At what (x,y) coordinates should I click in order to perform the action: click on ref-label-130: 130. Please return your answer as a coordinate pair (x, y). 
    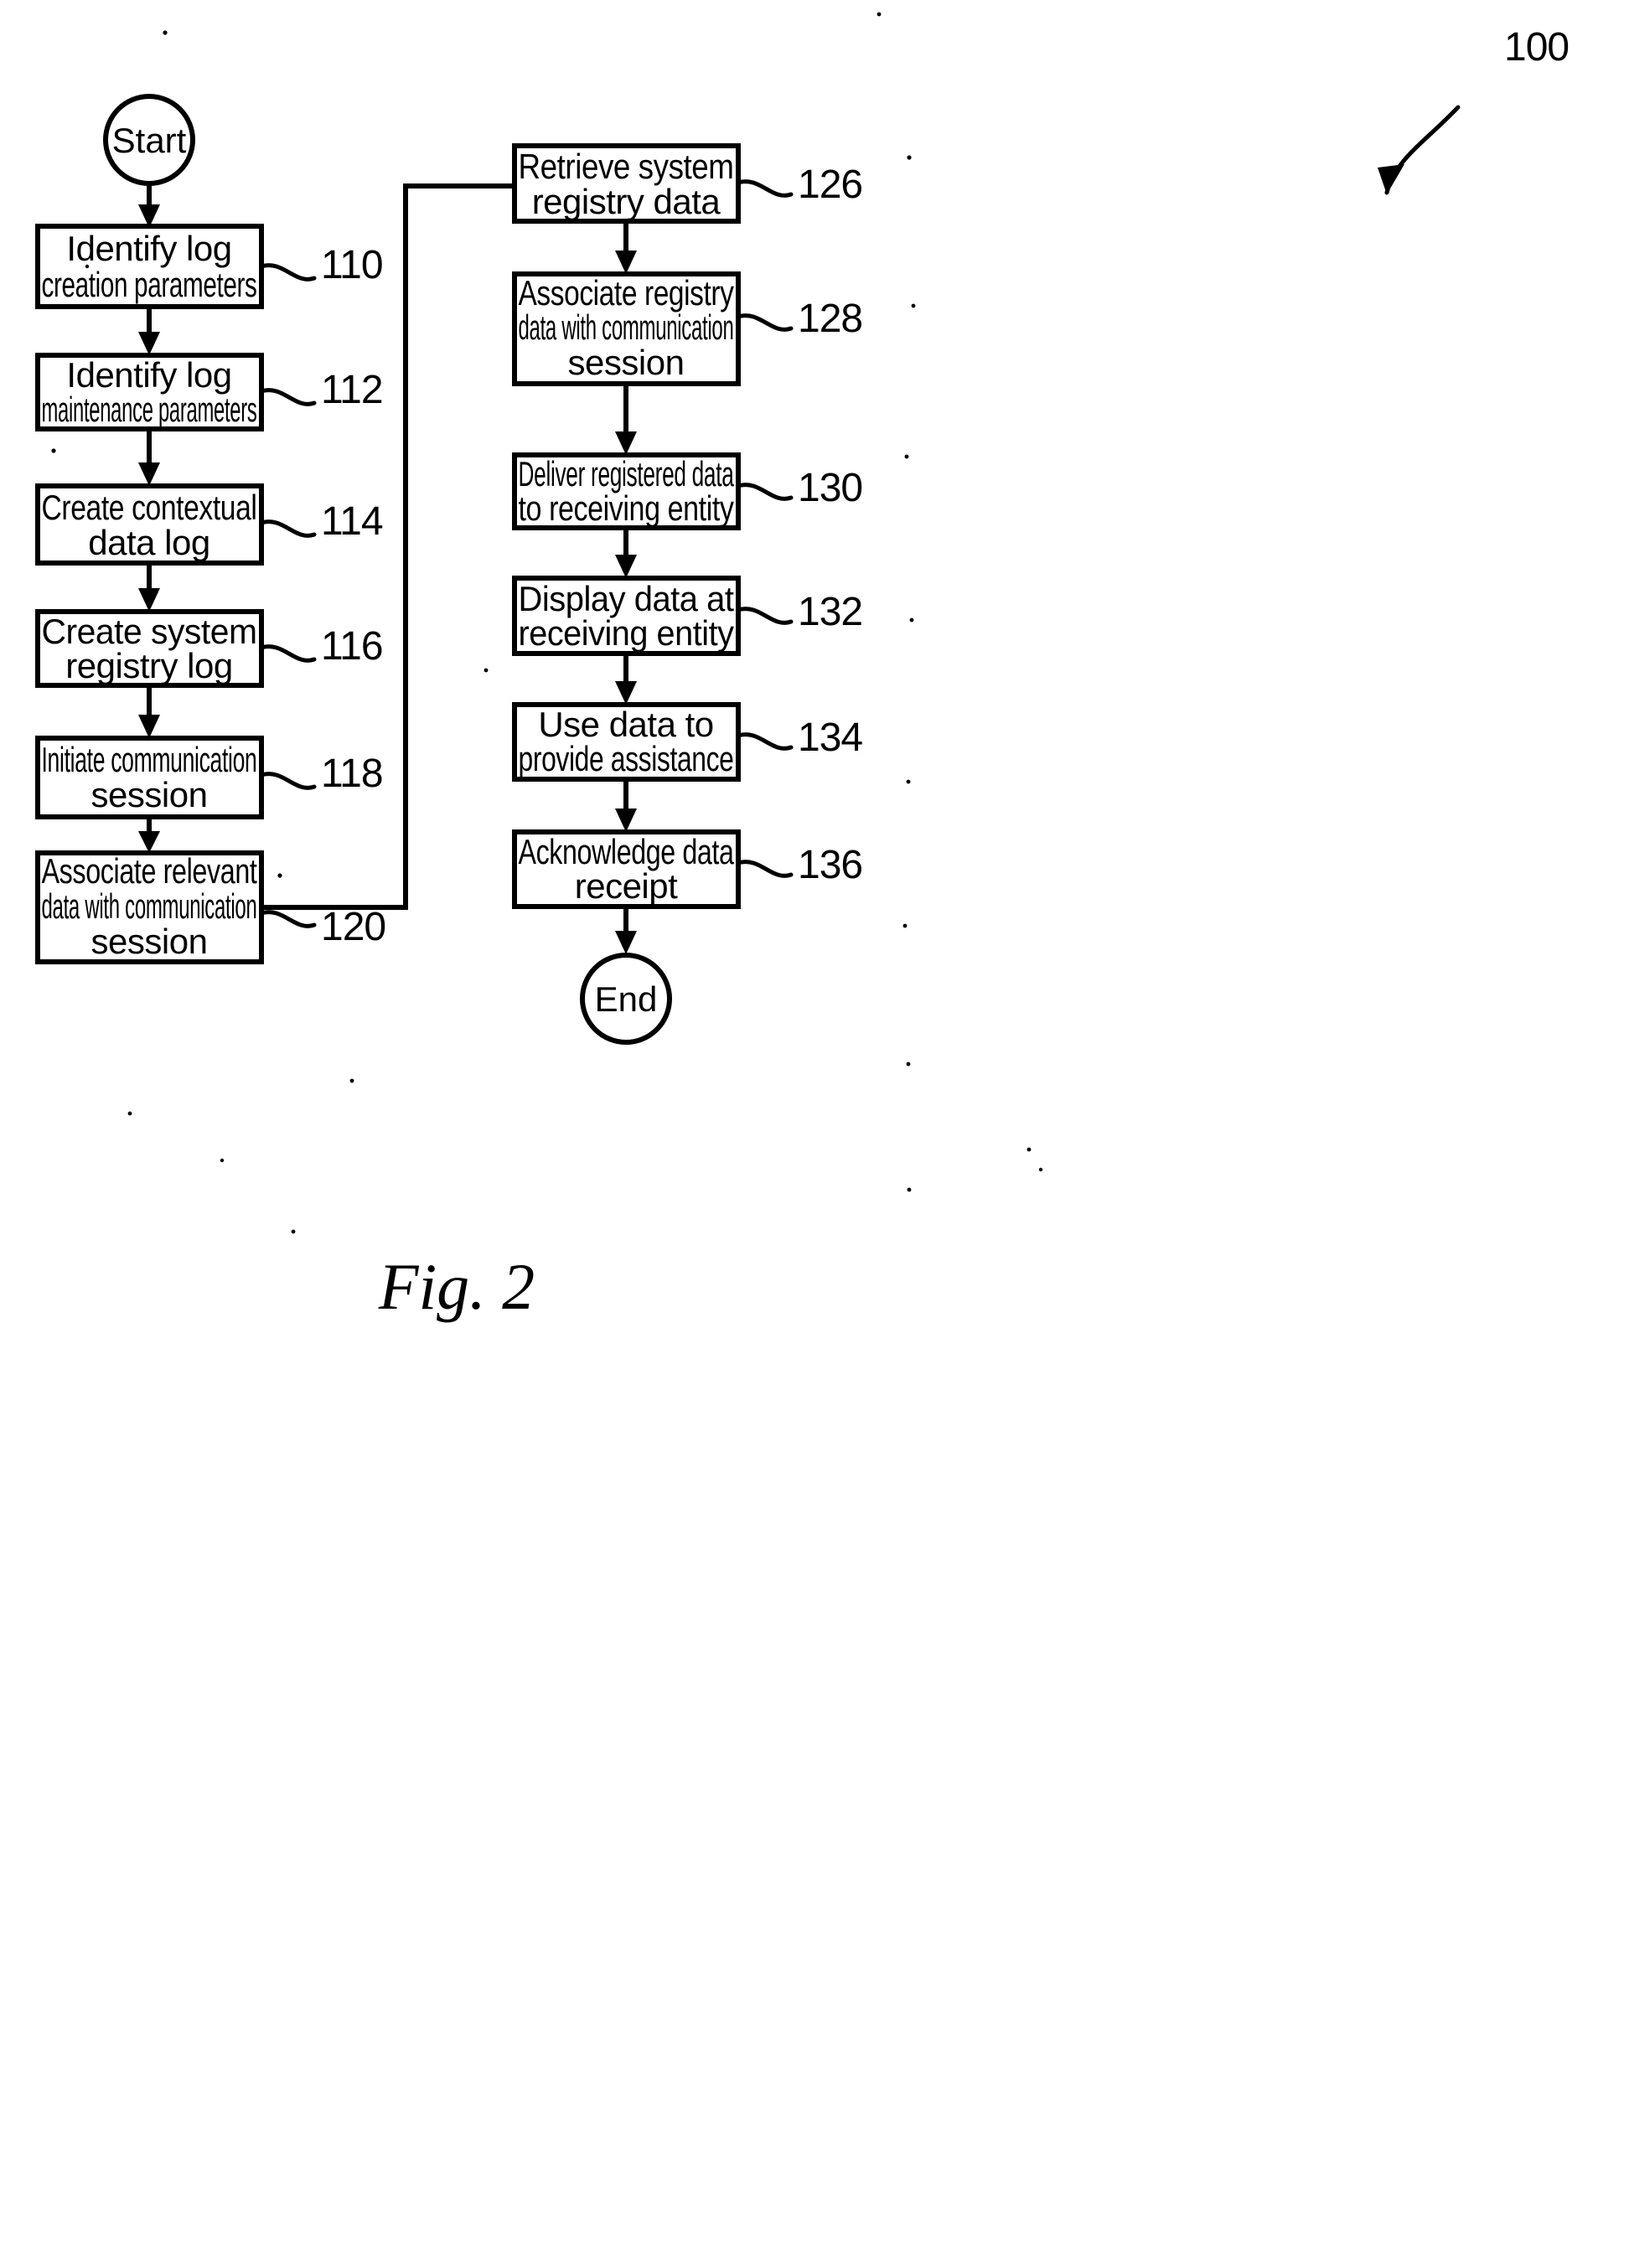
    Looking at the image, I should click on (830, 488).